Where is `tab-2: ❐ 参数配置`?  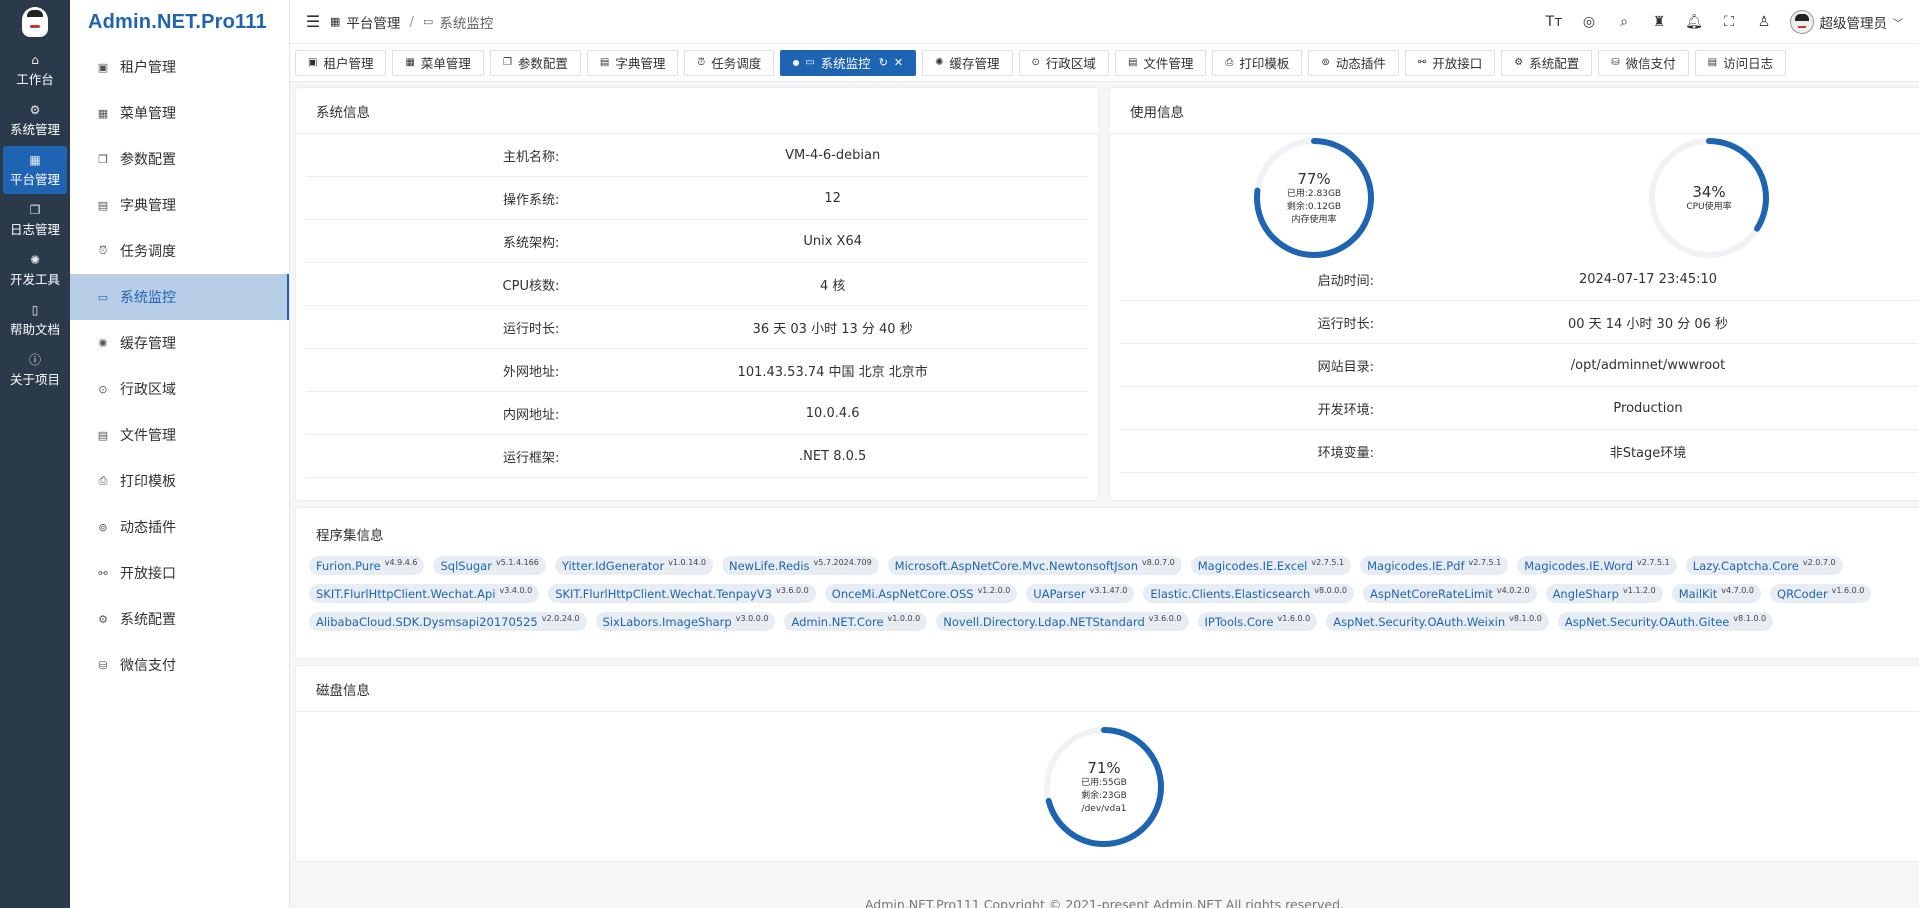 tab-2: ❐ 参数配置 is located at coordinates (535, 62).